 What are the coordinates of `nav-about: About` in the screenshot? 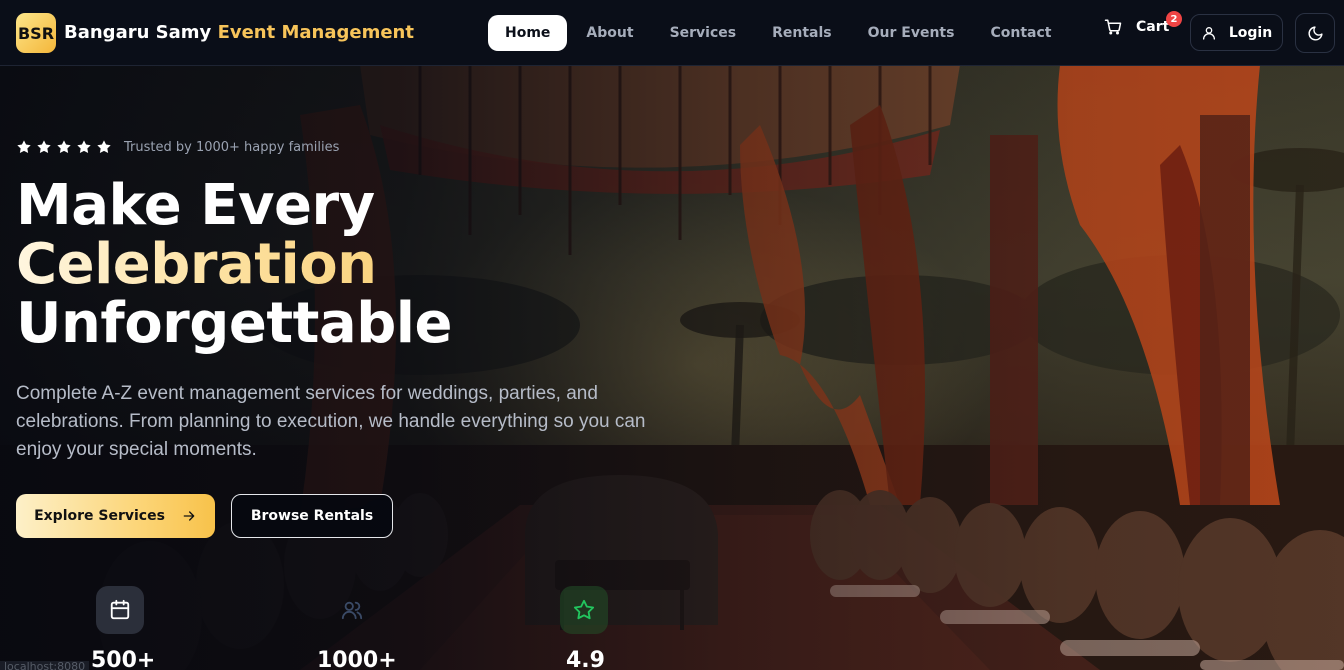 It's located at (609, 33).